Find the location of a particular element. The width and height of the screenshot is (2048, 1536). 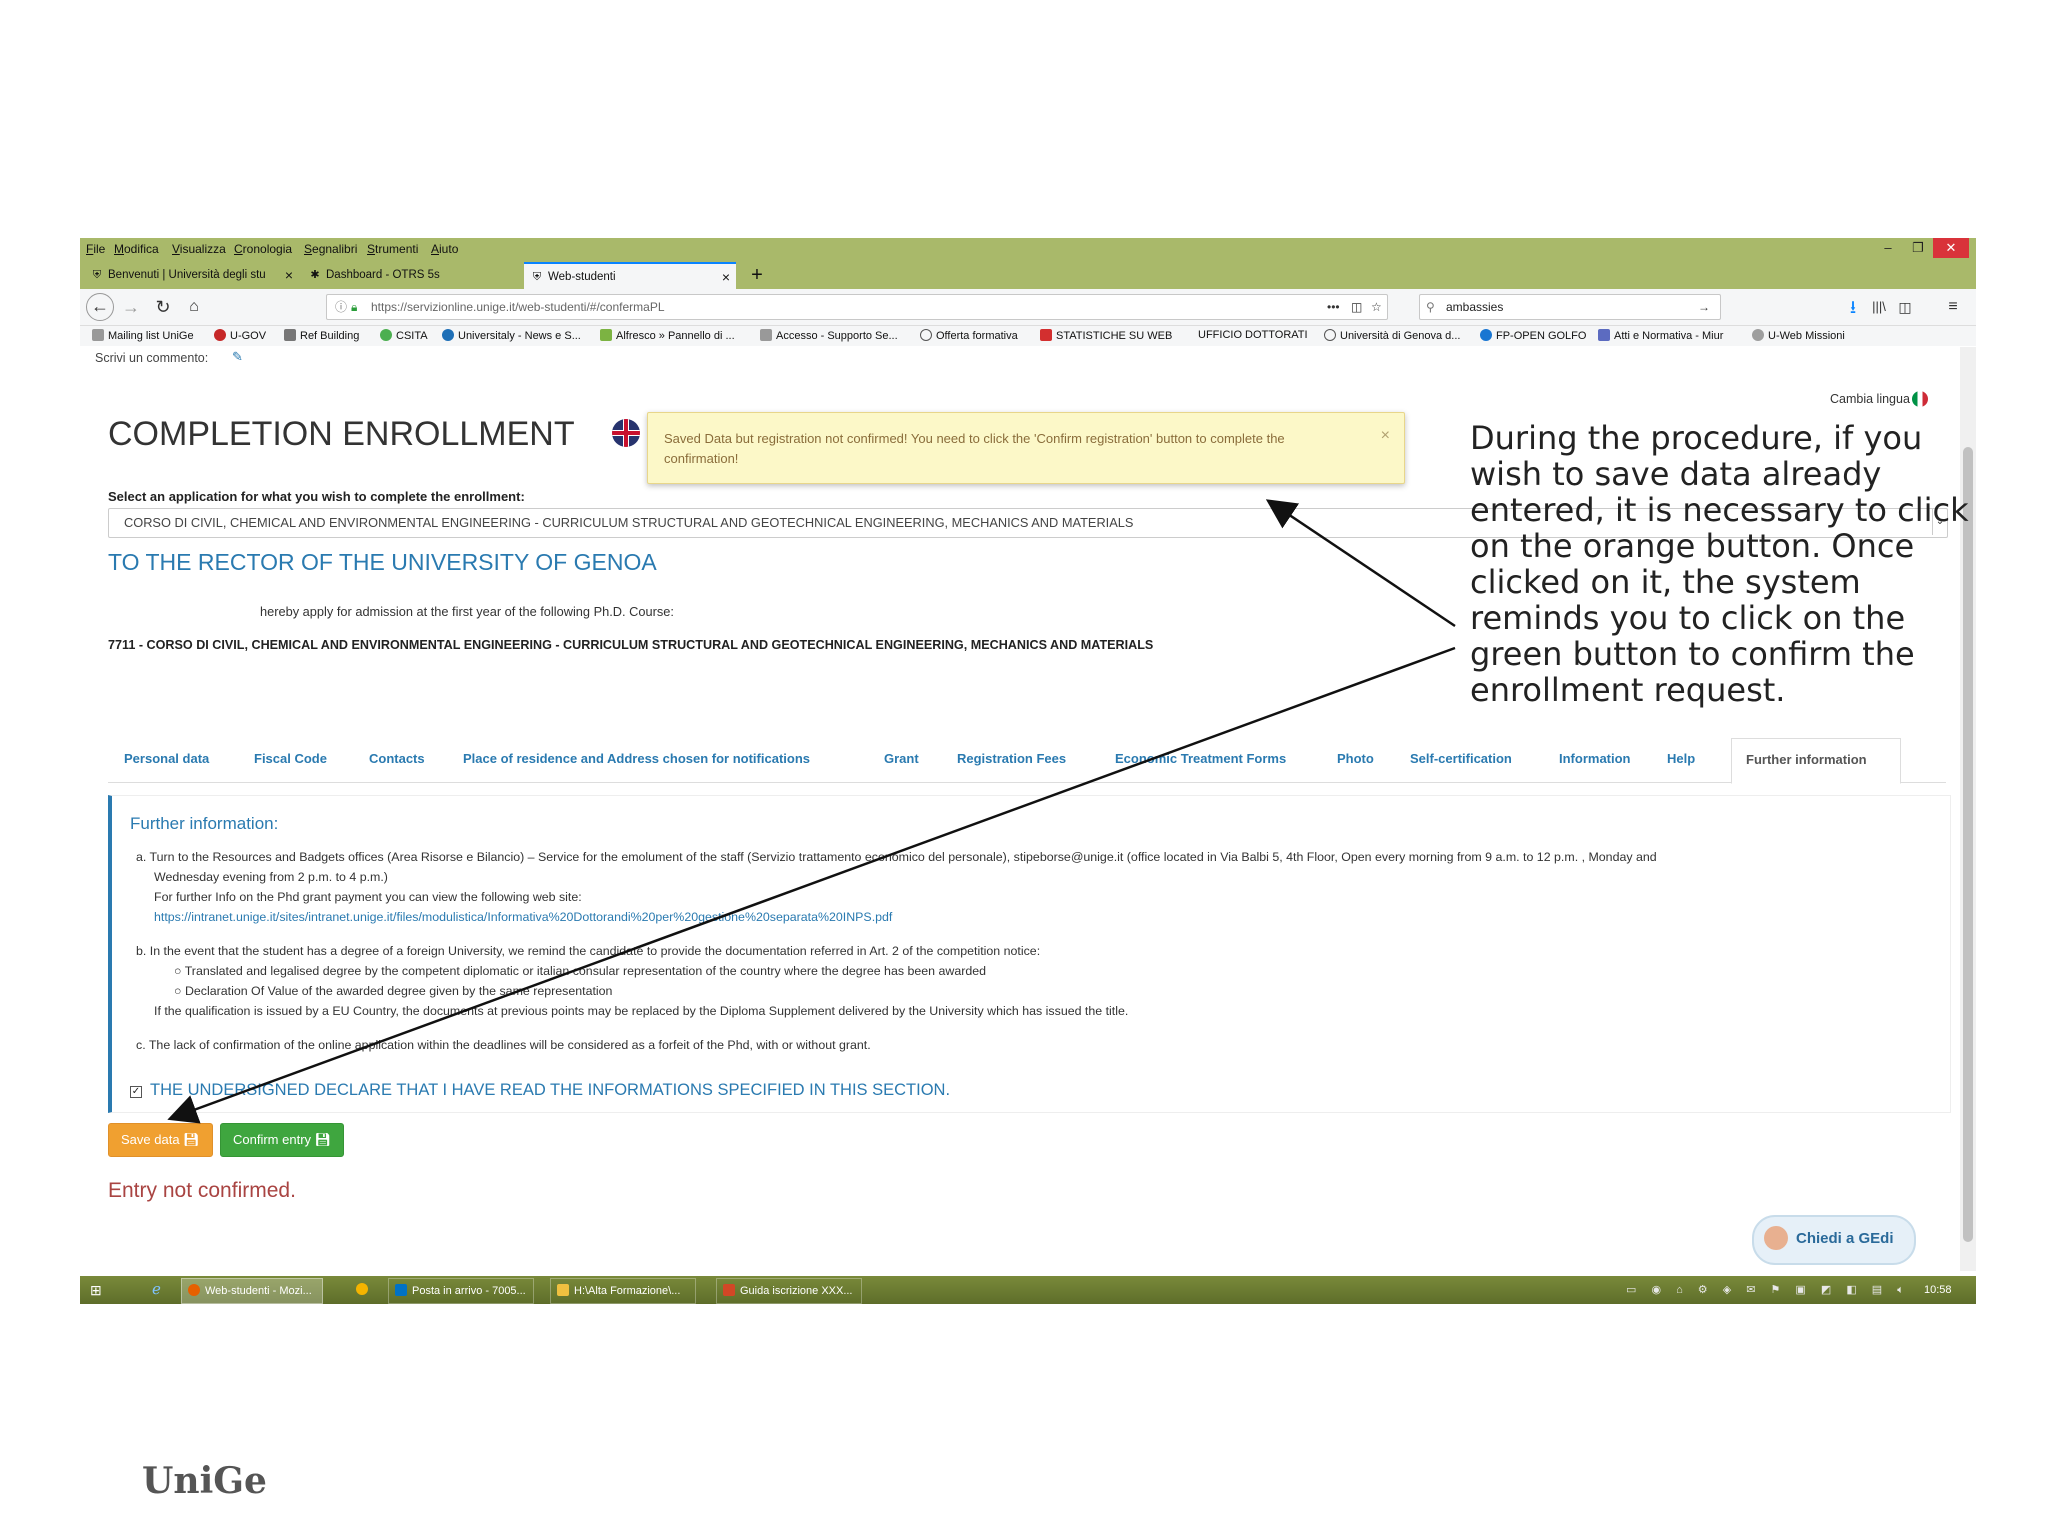

unige-logo: UniGe is located at coordinates (204, 1481).